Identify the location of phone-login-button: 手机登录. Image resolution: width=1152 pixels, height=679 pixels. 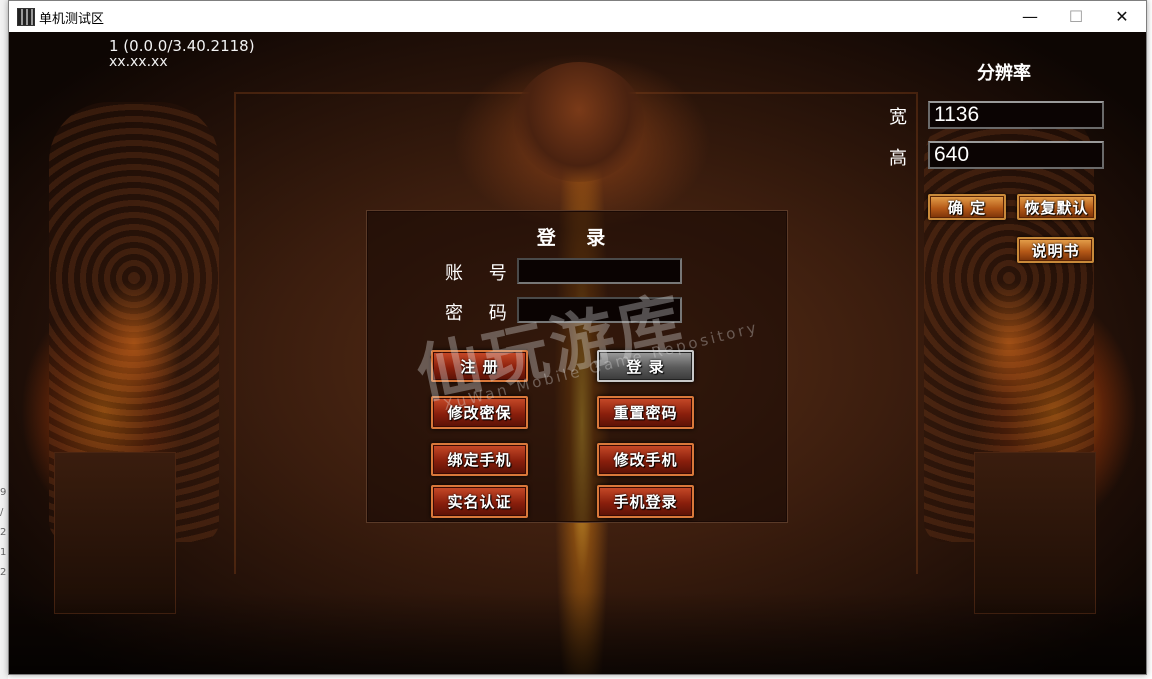
(645, 501).